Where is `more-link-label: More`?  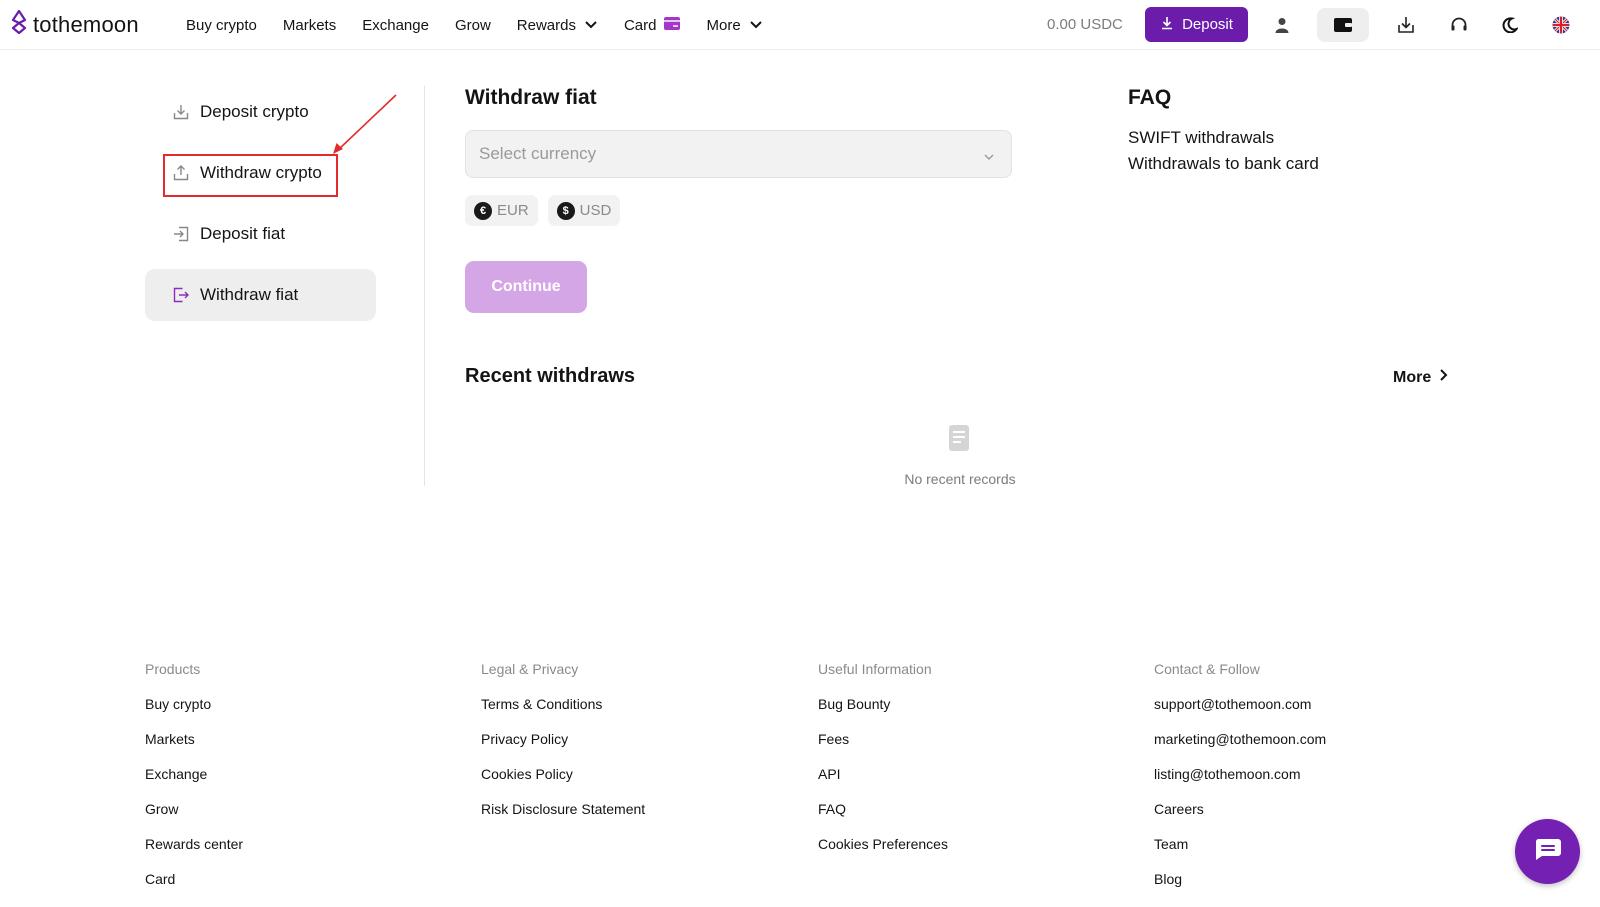
more-link-label: More is located at coordinates (1412, 377).